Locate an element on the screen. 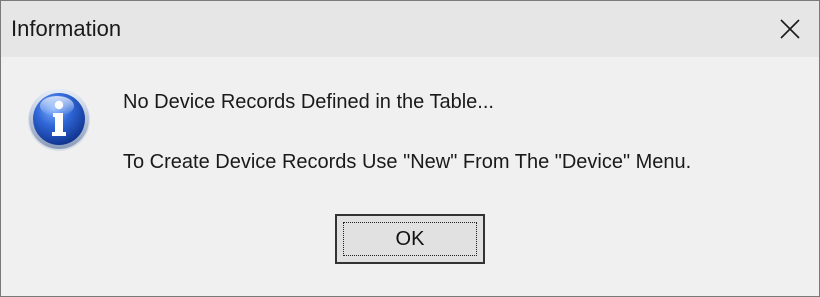 Image resolution: width=820 pixels, height=297 pixels. dialog-title: Information is located at coordinates (66, 28).